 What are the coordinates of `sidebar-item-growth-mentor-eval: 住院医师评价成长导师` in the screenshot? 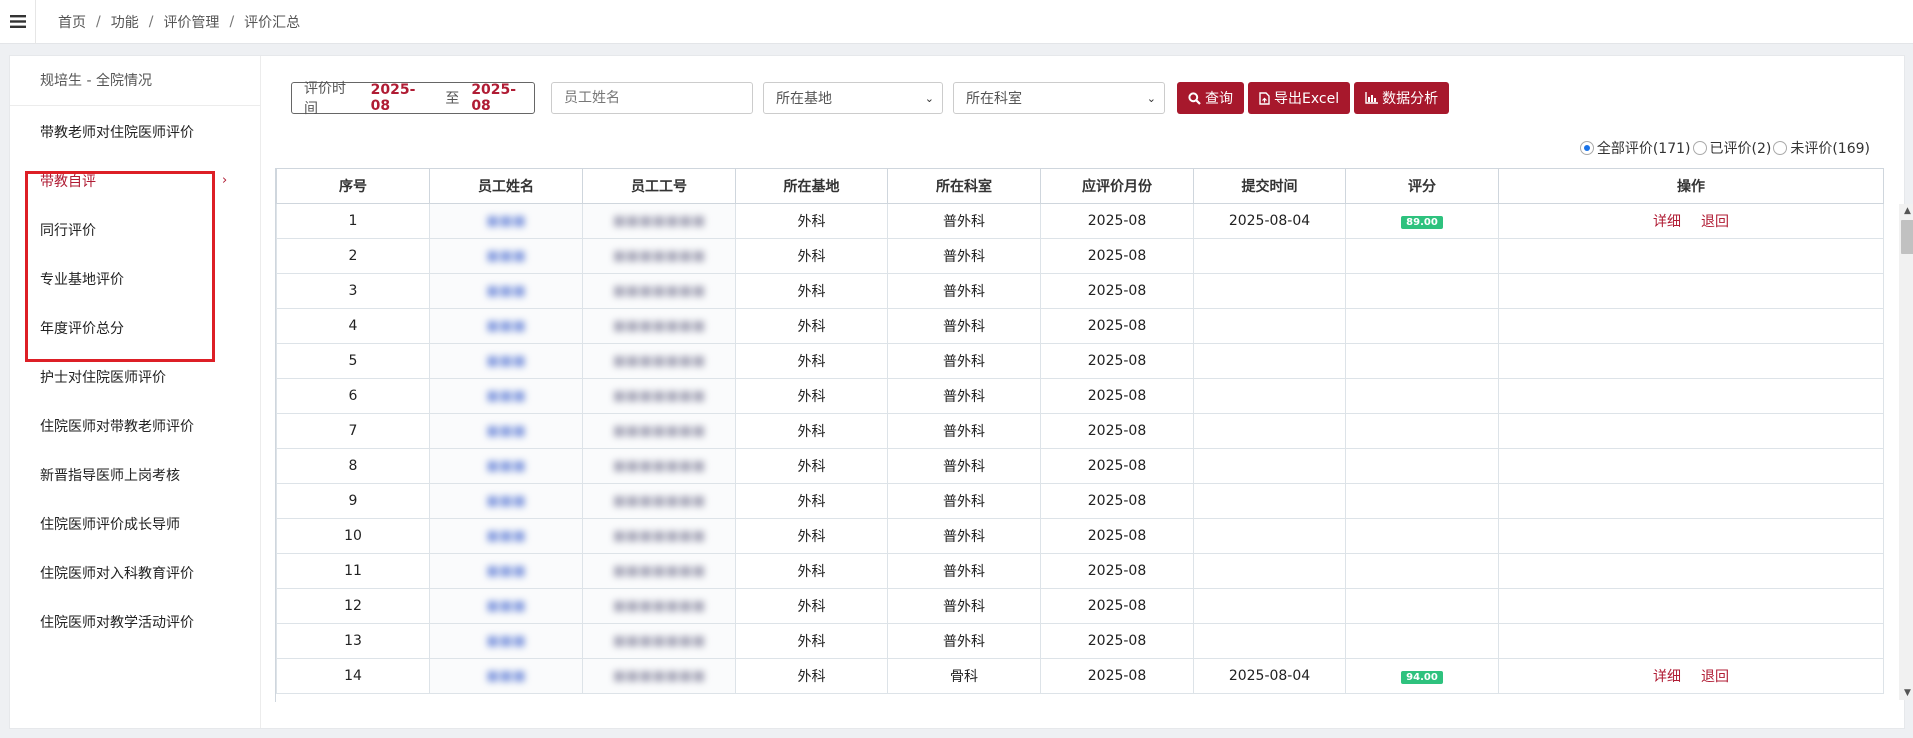 It's located at (135, 523).